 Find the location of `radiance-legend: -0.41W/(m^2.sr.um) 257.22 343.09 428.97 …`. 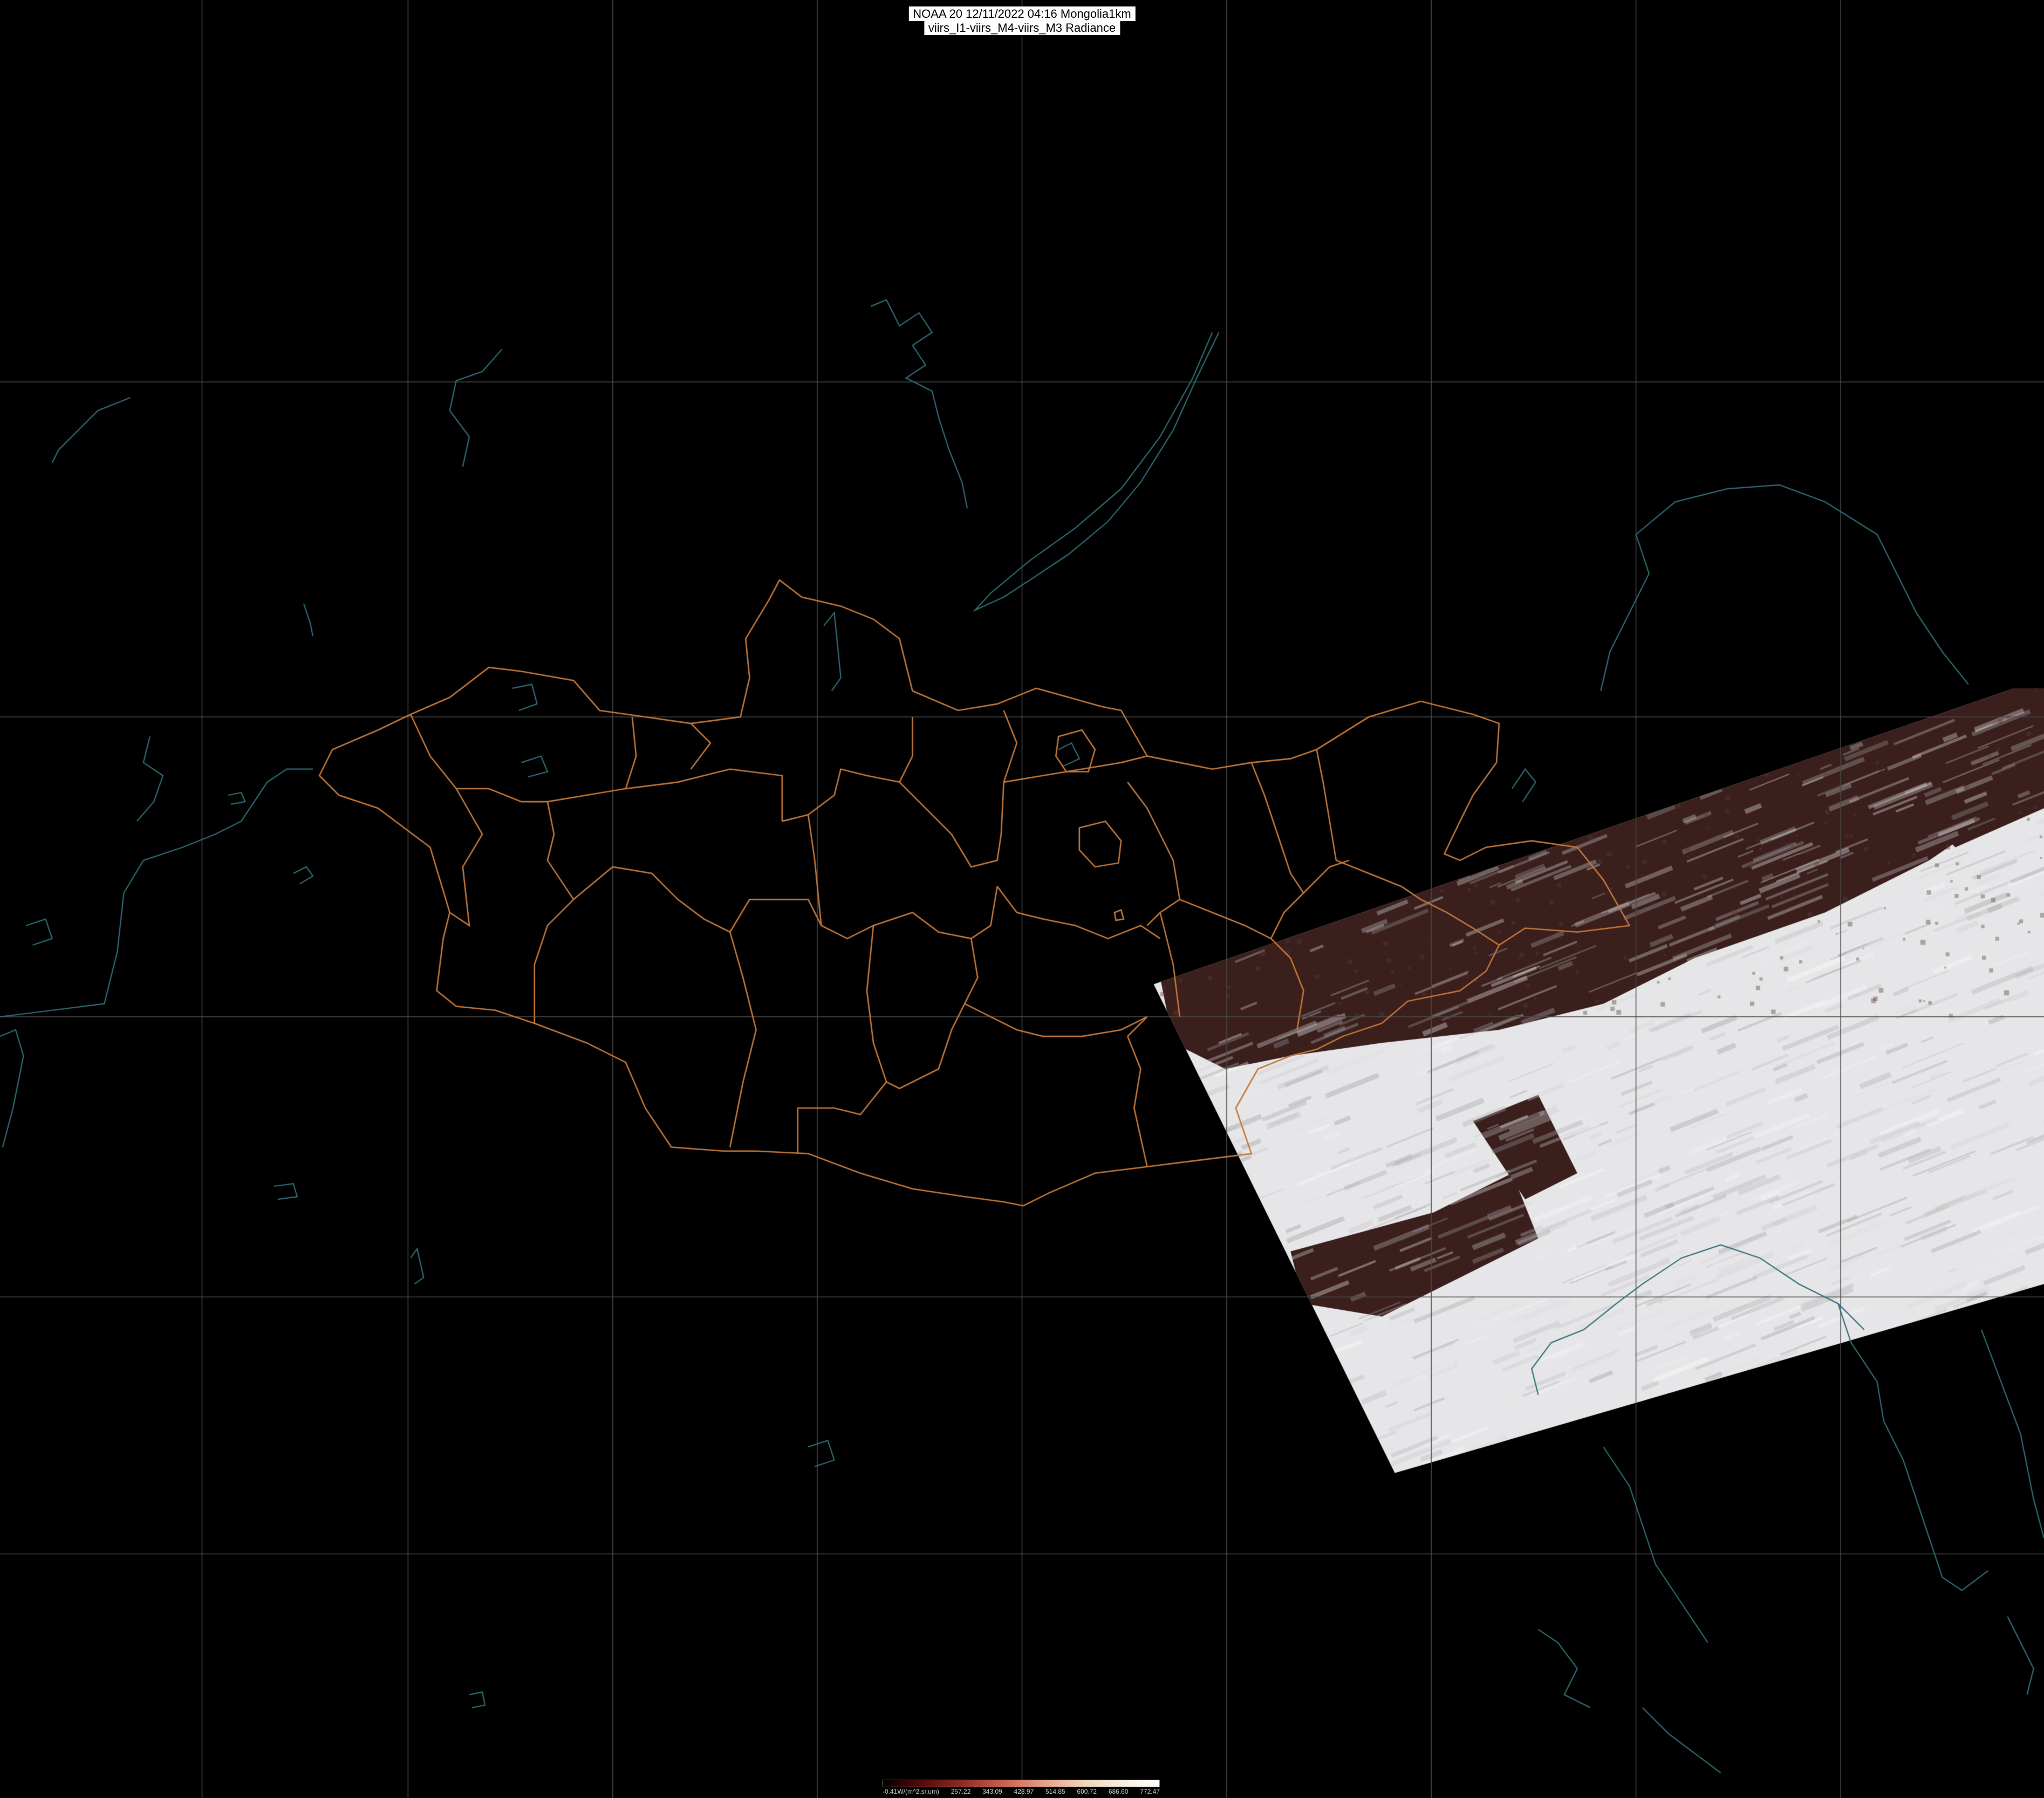

radiance-legend: -0.41W/(m^2.sr.um) 257.22 343.09 428.97 … is located at coordinates (1021, 1785).